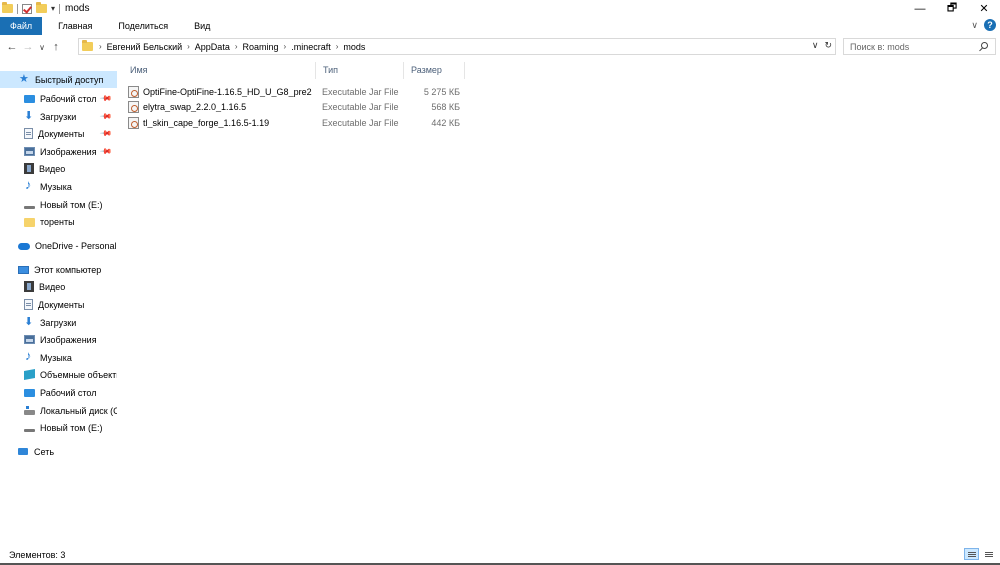  What do you see at coordinates (828, 45) in the screenshot?
I see `refresh-icon: ↻` at bounding box center [828, 45].